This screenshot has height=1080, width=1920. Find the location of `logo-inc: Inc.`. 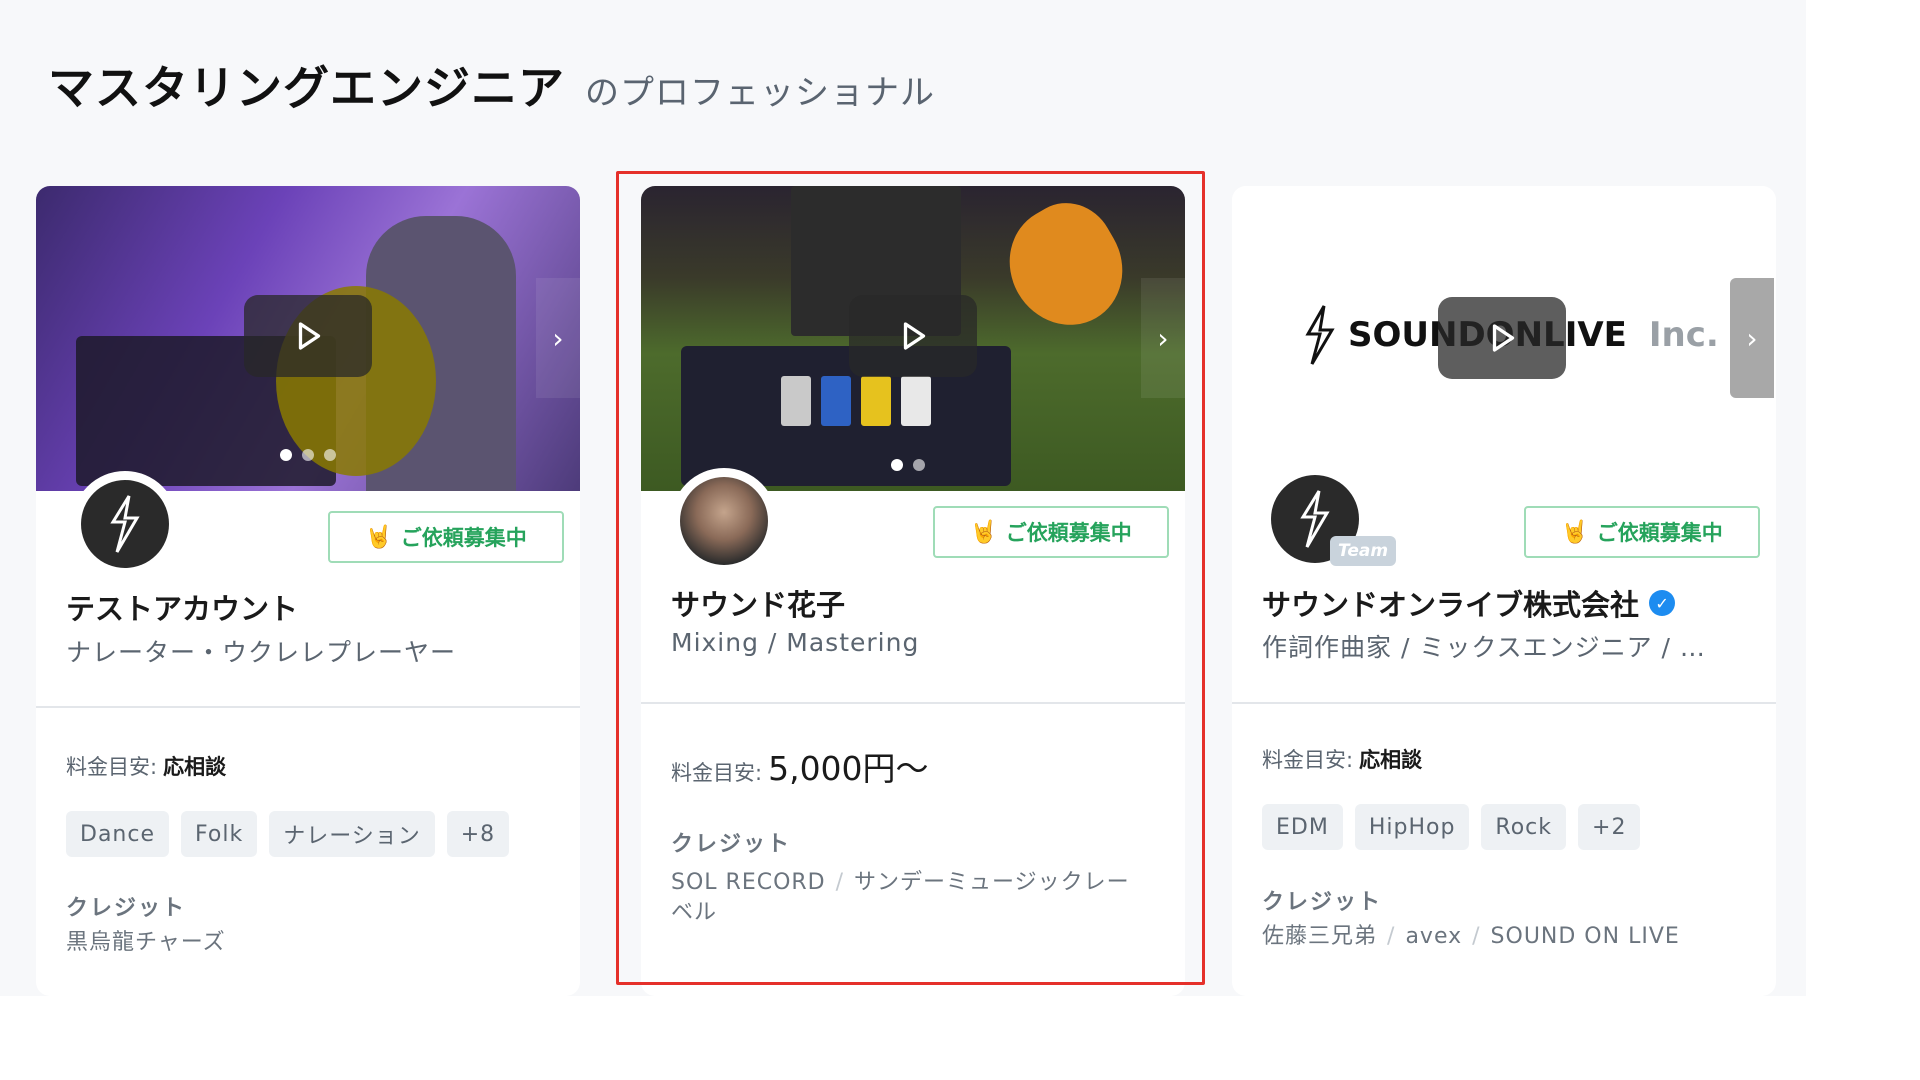

logo-inc: Inc. is located at coordinates (1683, 335).